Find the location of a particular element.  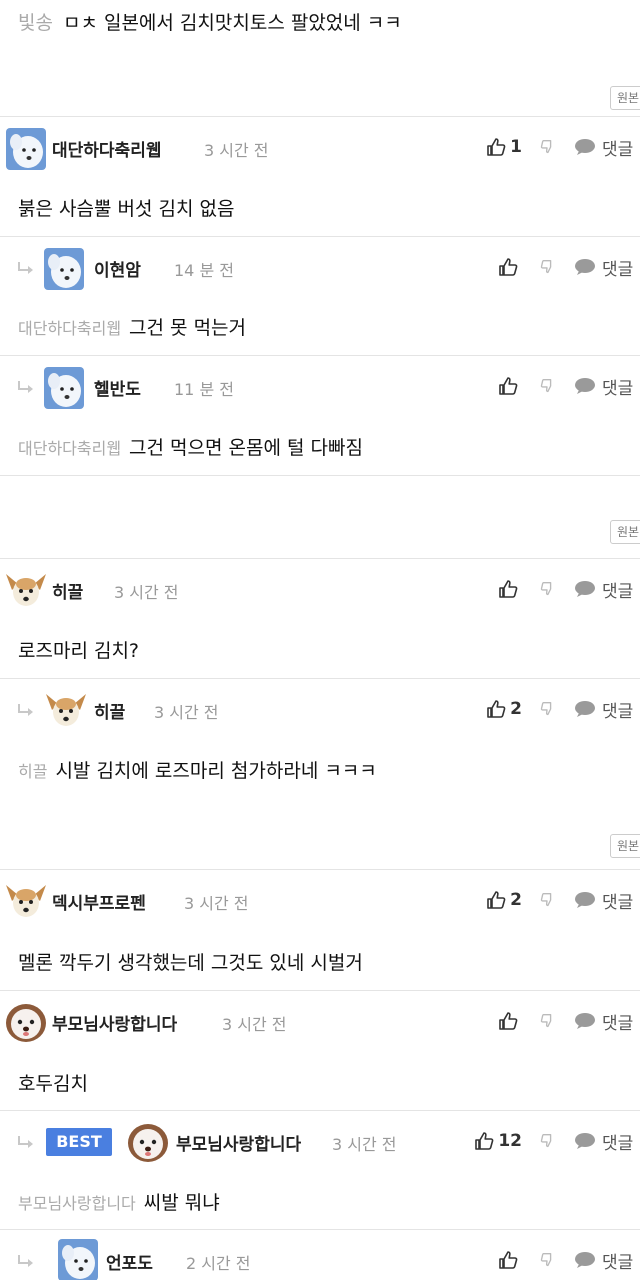

comment-text: 로즈마리 김치? is located at coordinates (78, 649).